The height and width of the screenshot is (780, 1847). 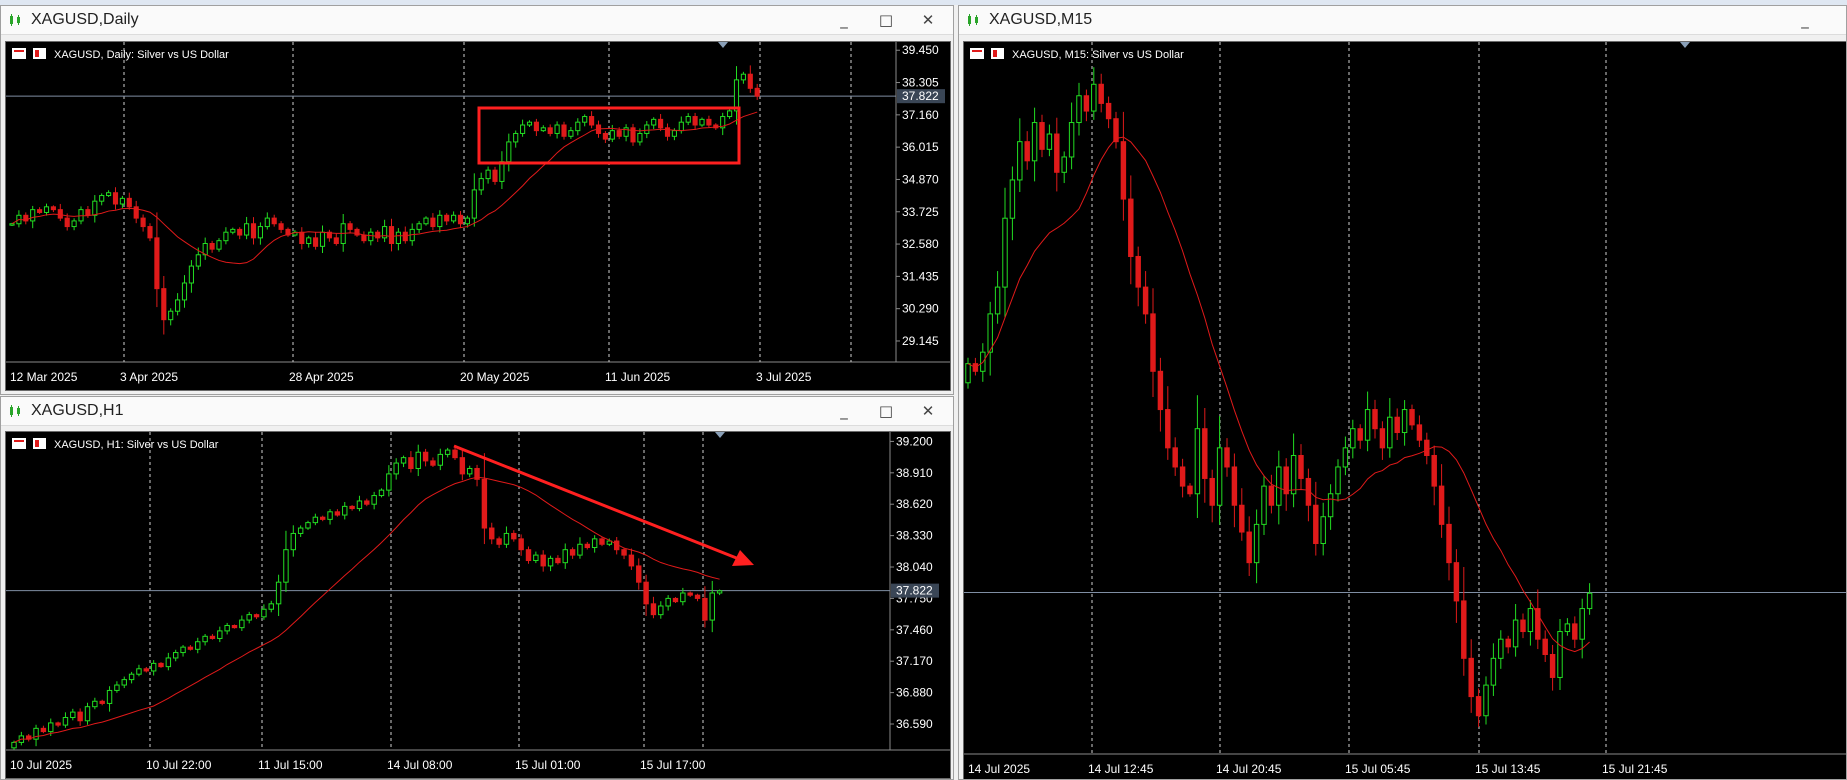 What do you see at coordinates (41, 765) in the screenshot?
I see `date-tick-label: 10 Jul 2025` at bounding box center [41, 765].